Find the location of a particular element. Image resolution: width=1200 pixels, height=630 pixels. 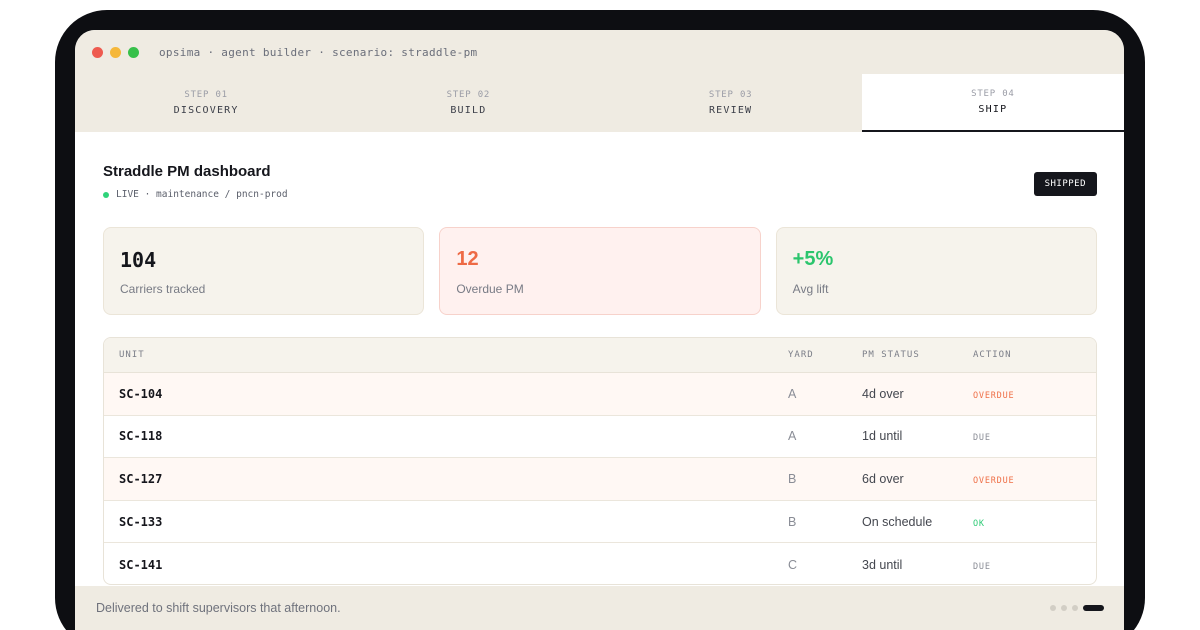

close-window-button is located at coordinates (97, 52).